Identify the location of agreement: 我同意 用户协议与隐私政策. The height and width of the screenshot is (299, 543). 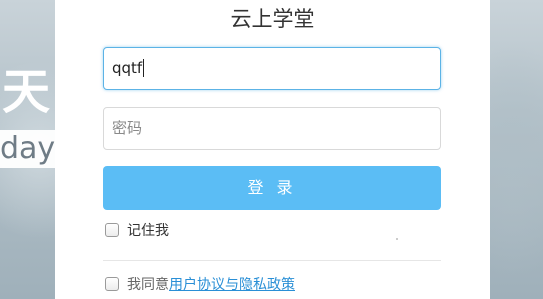
(200, 284).